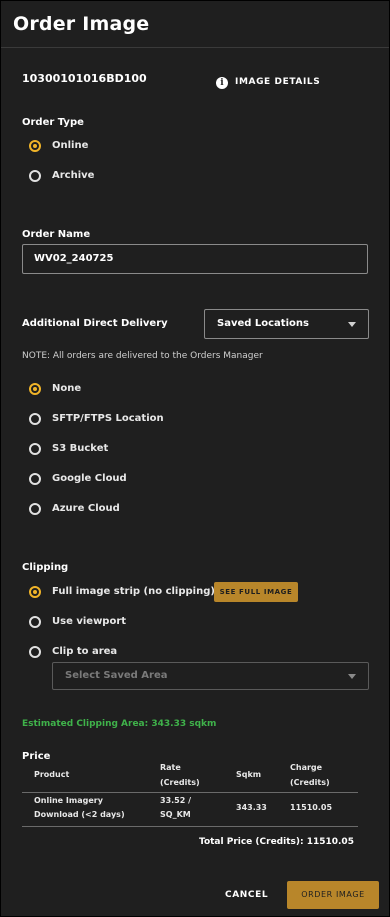  I want to click on cell-rate-2: SQ_KM, so click(175, 814).